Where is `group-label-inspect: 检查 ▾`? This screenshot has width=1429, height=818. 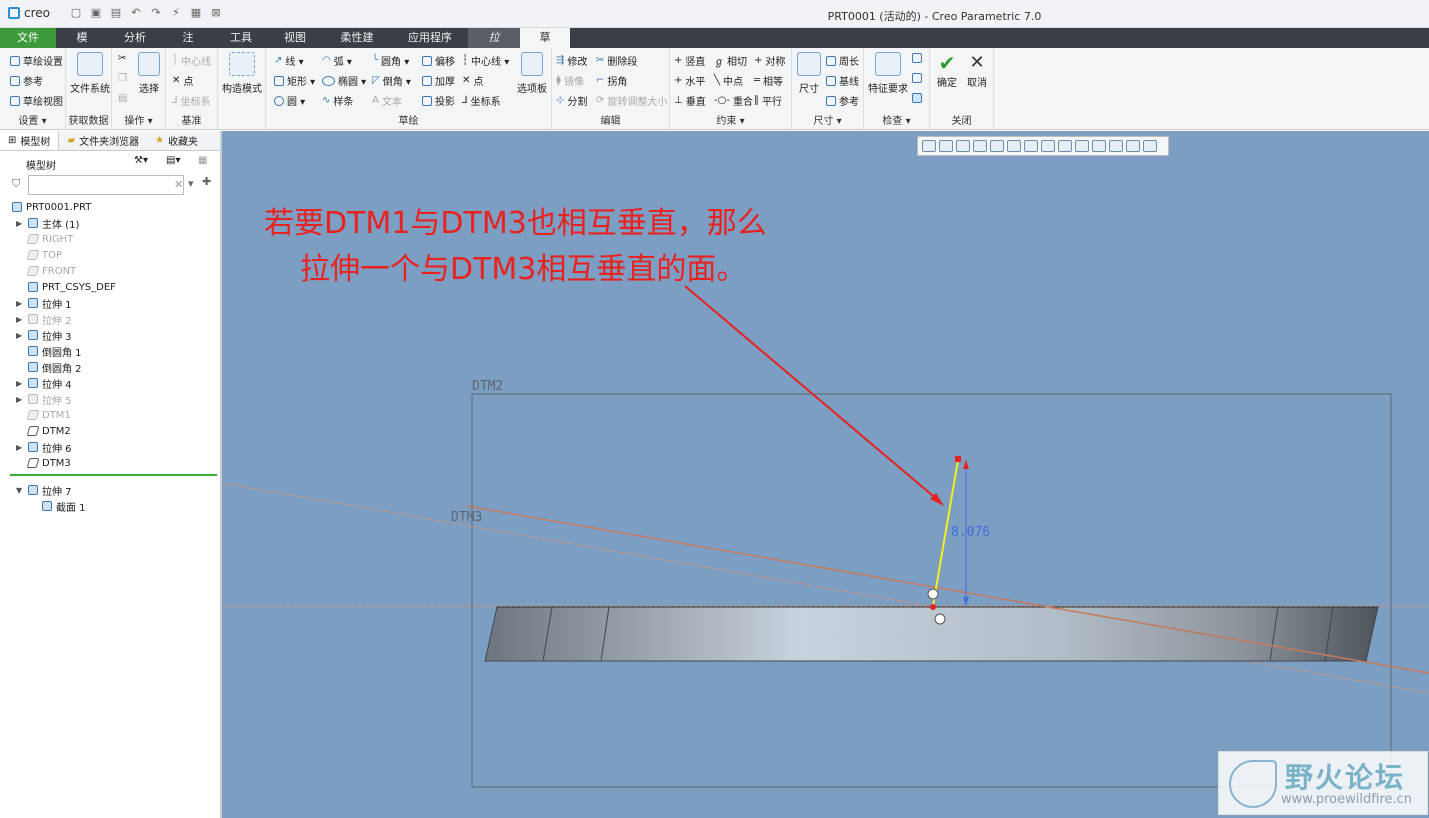
group-label-inspect: 检查 ▾ is located at coordinates (896, 119).